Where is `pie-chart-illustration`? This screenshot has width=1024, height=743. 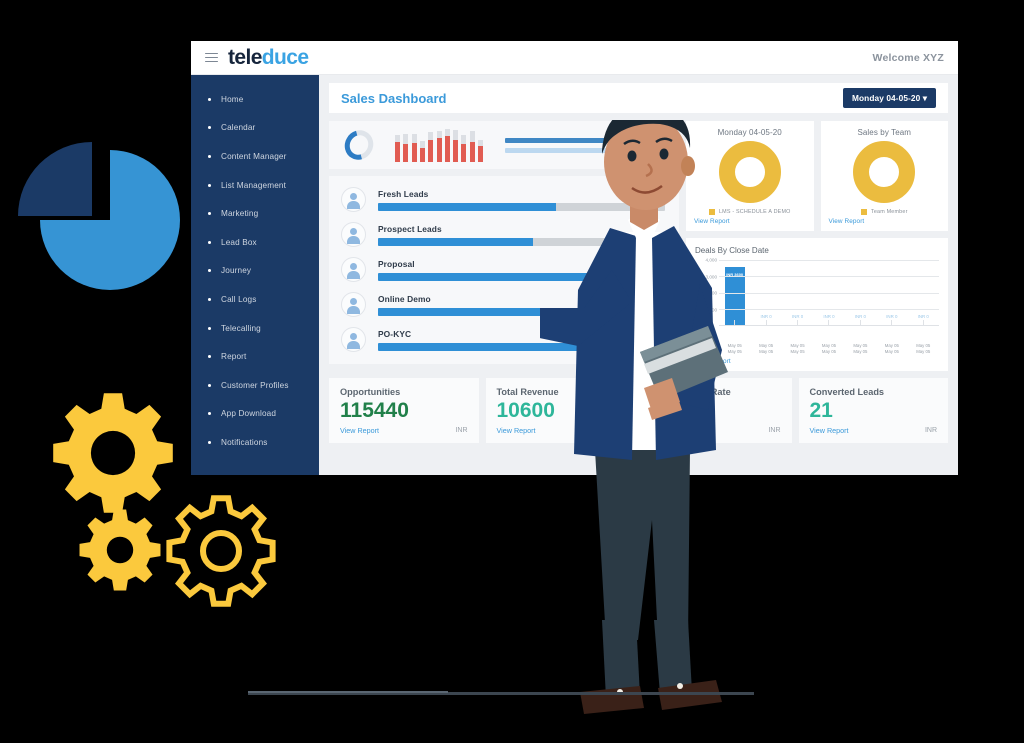
pie-chart-illustration is located at coordinates (99, 219).